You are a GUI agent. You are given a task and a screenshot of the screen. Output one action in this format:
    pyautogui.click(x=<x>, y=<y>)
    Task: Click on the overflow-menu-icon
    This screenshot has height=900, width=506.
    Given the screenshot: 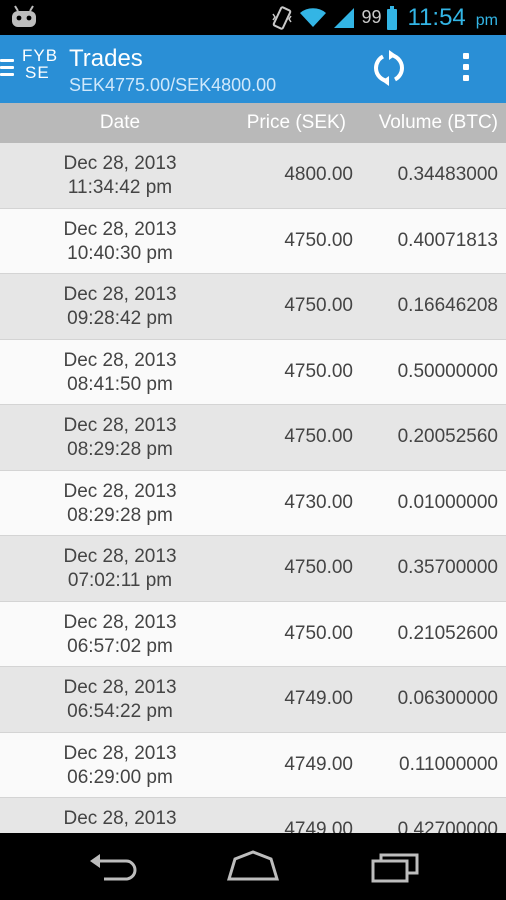 What is the action you would take?
    pyautogui.click(x=466, y=69)
    